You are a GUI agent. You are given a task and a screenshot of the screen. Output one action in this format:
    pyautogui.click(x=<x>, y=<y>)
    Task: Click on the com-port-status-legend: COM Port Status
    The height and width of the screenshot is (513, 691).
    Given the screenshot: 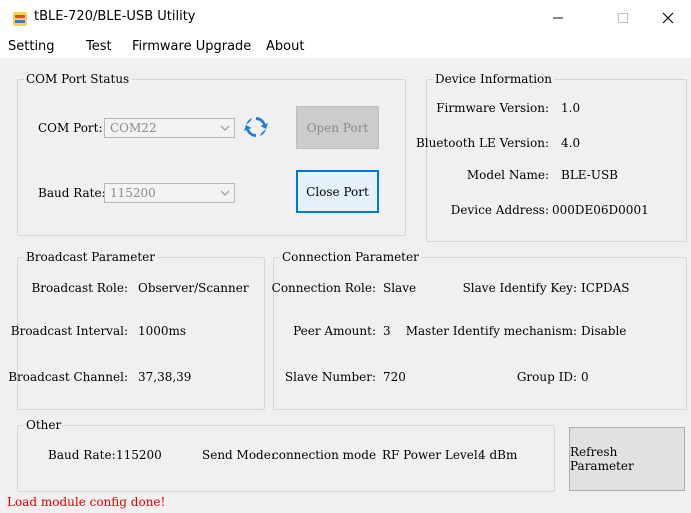 What is the action you would take?
    pyautogui.click(x=78, y=79)
    